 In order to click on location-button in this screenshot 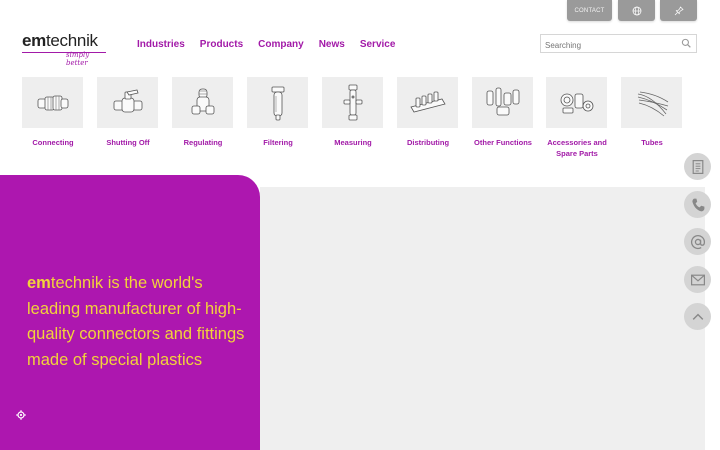, I will do `click(678, 10)`.